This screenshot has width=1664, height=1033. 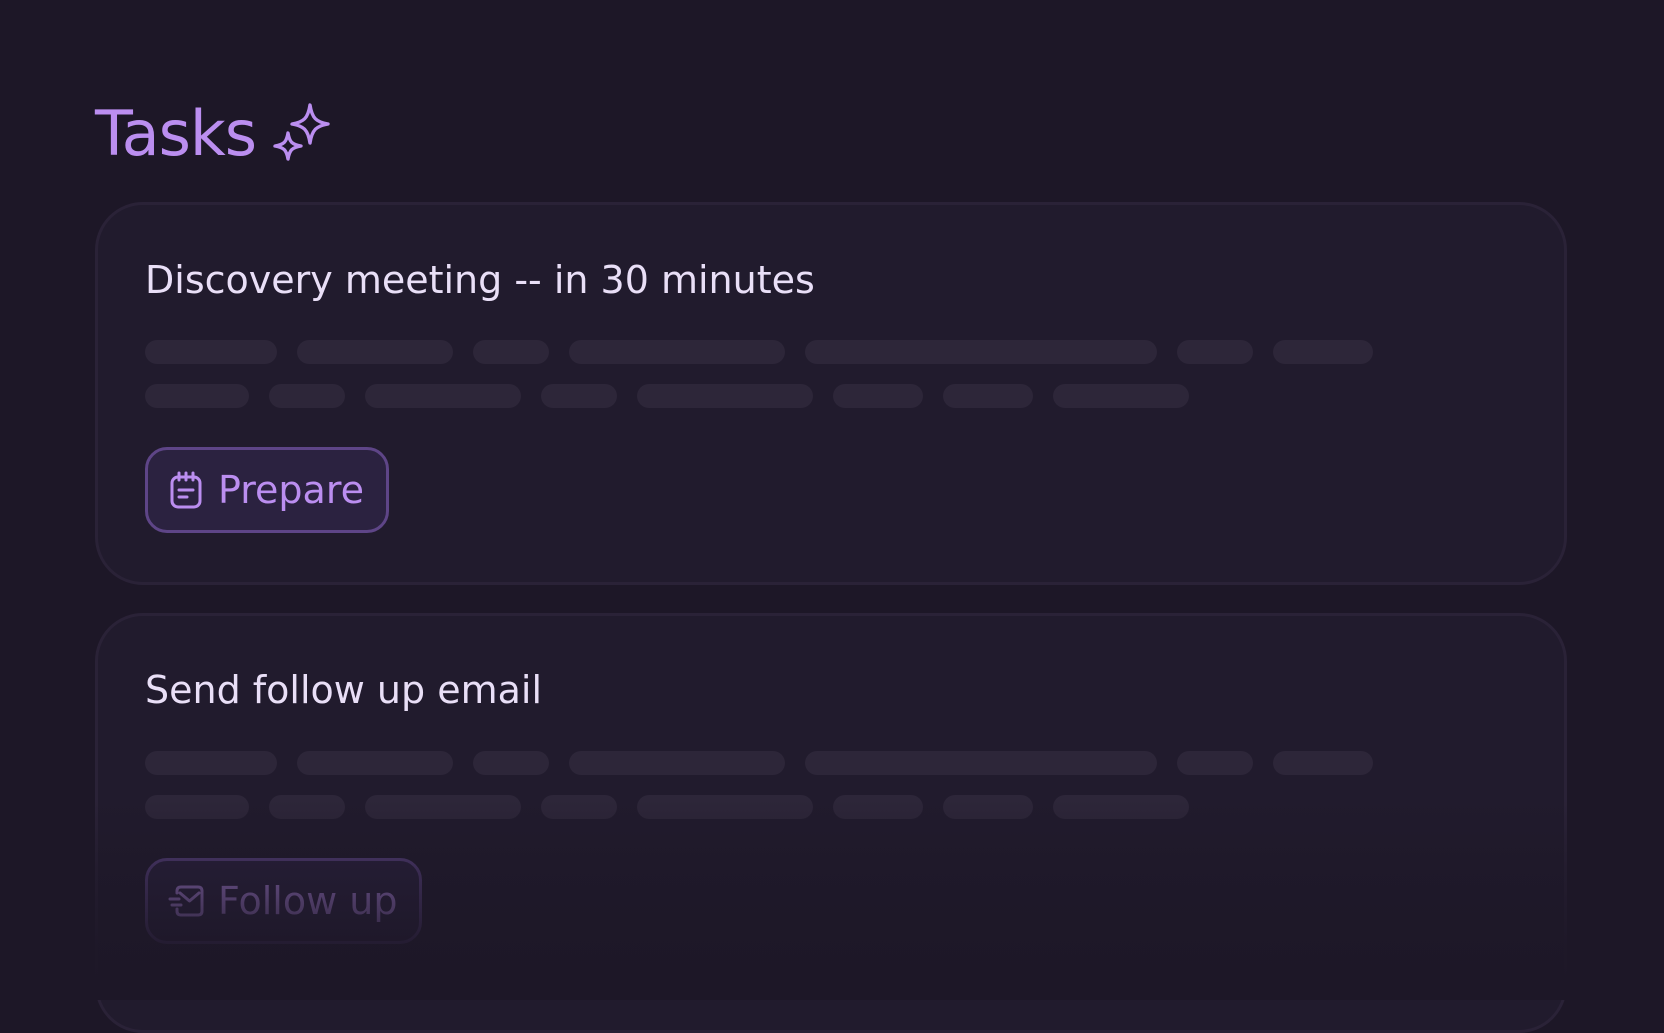 What do you see at coordinates (186, 490) in the screenshot?
I see `notepad-icon` at bounding box center [186, 490].